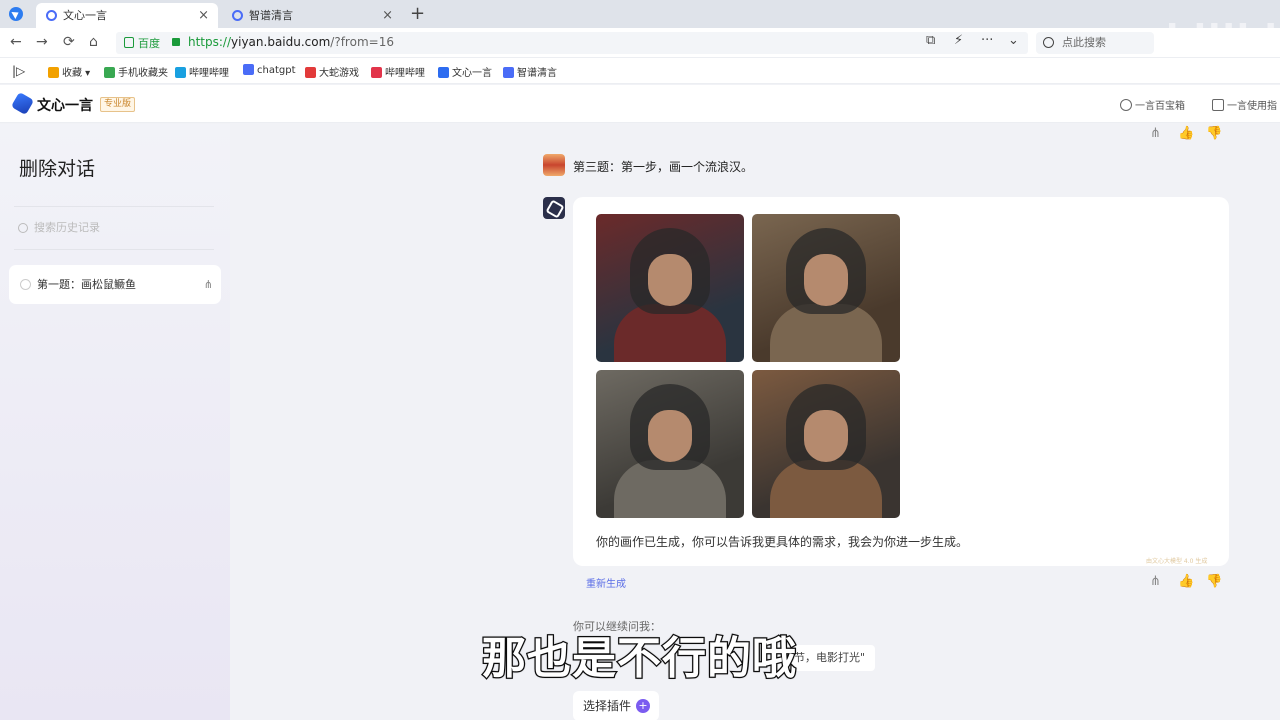 This screenshot has height=720, width=1280. What do you see at coordinates (572, 43) in the screenshot?
I see `address-bar: 百度 https://yiyan.baidu.com/?from=16` at bounding box center [572, 43].